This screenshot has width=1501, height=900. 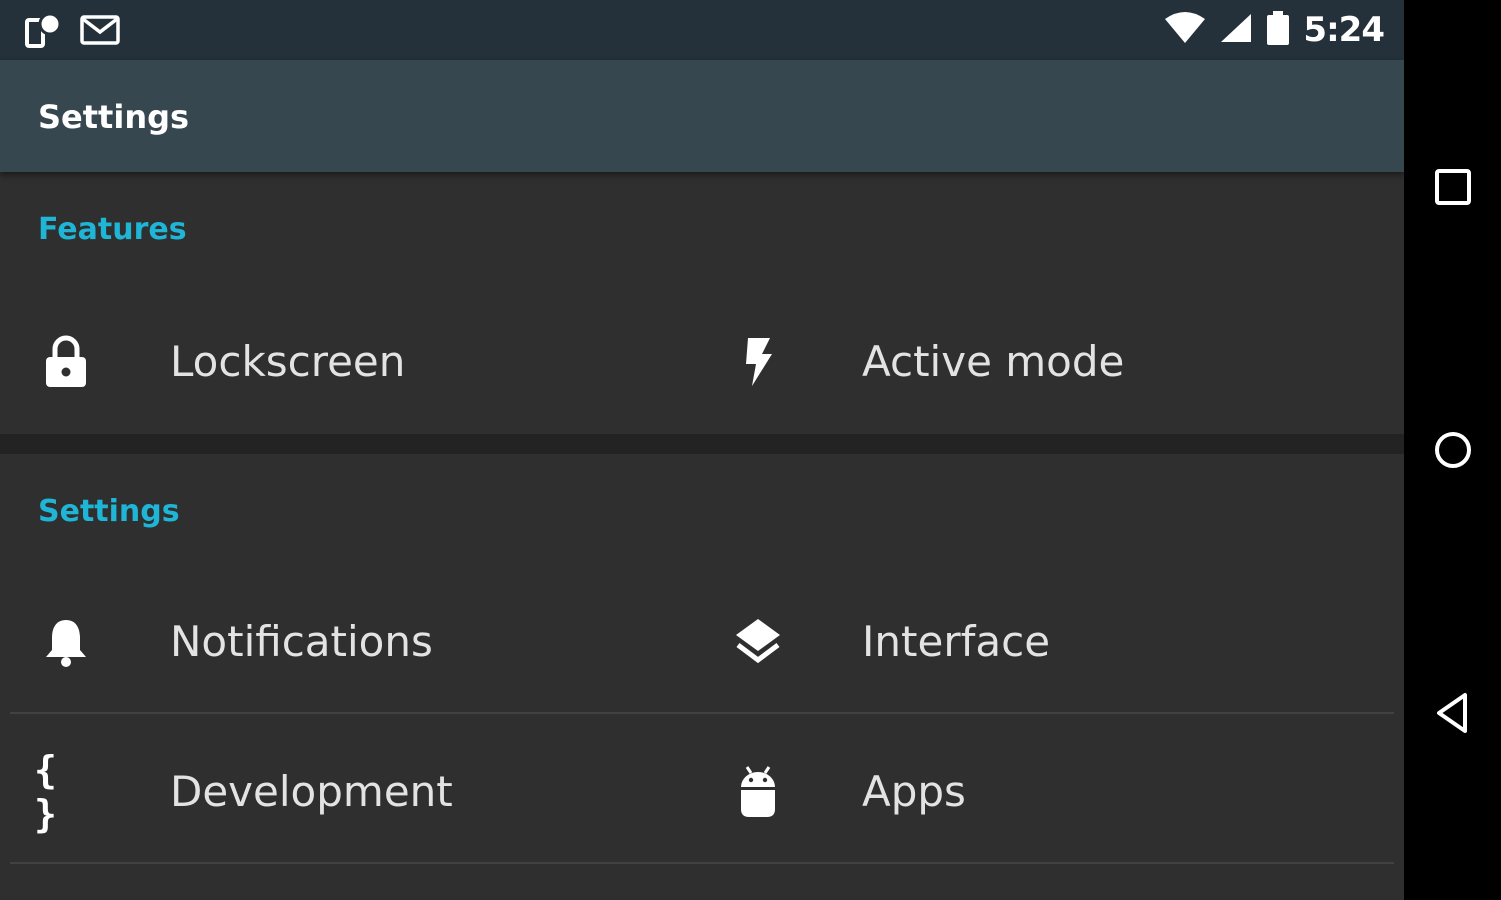 What do you see at coordinates (66, 642) in the screenshot?
I see `bell-icon` at bounding box center [66, 642].